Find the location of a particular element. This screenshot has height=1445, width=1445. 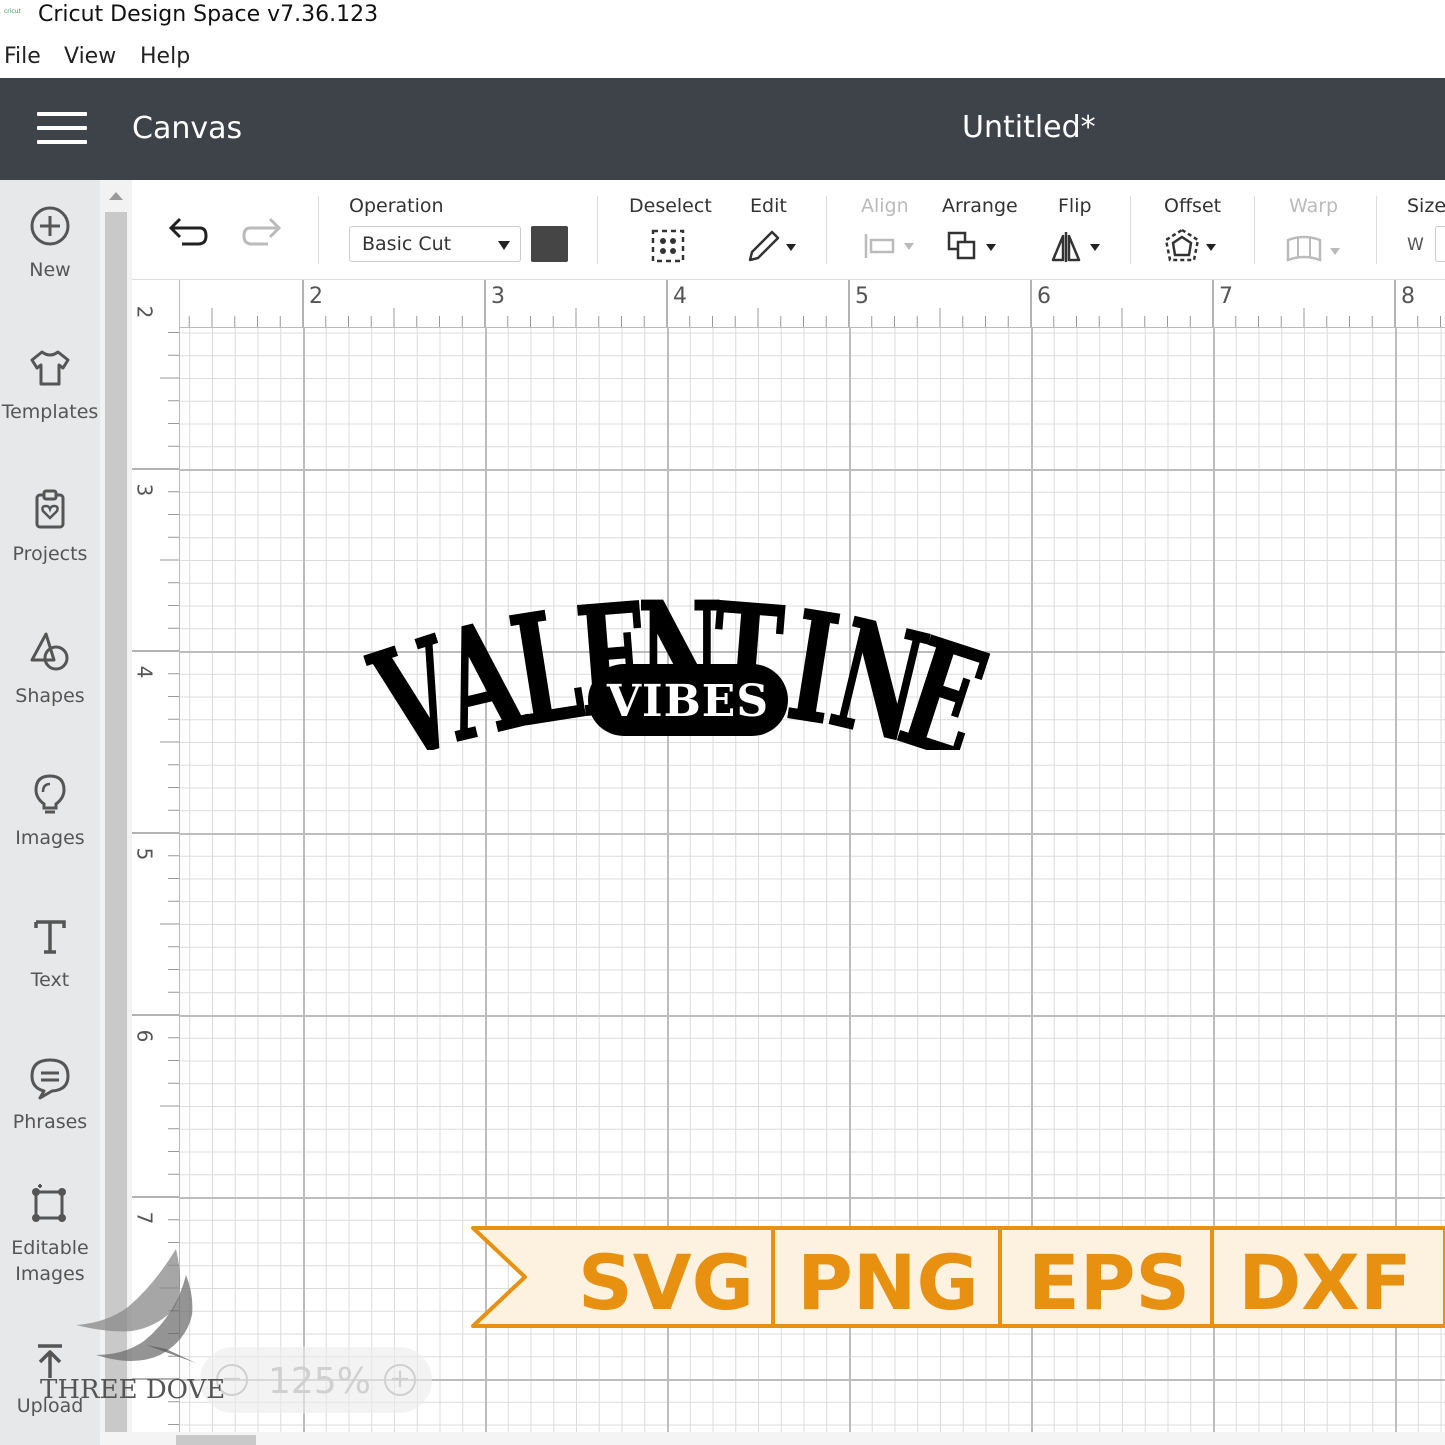

top-ruler: 2 3 4 5 6 7 8 is located at coordinates (788, 304).